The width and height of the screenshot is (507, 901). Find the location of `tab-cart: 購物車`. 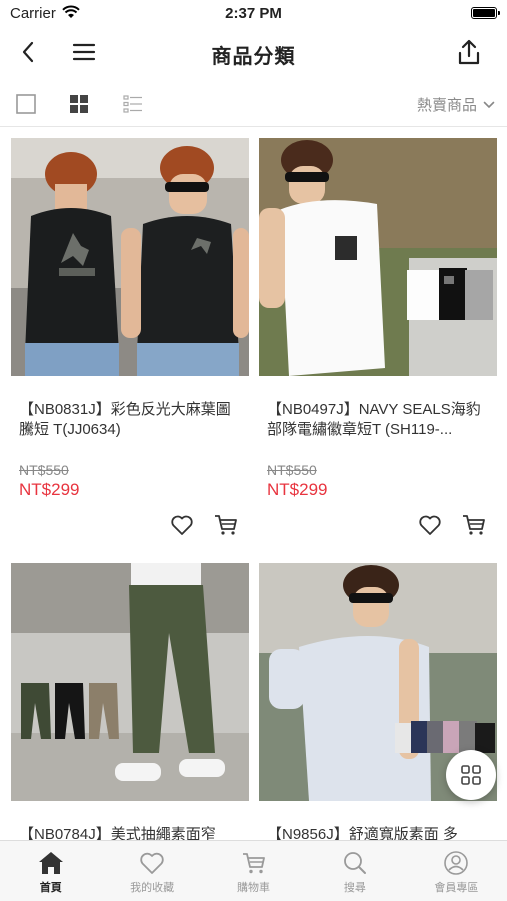

tab-cart: 購物車 is located at coordinates (253, 871).